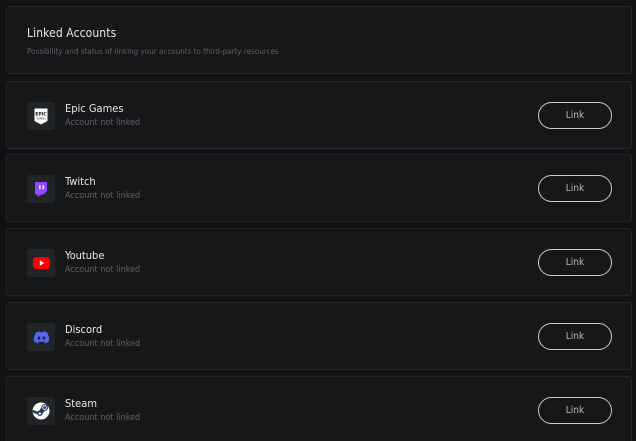 This screenshot has width=636, height=441. I want to click on steam-icon, so click(41, 411).